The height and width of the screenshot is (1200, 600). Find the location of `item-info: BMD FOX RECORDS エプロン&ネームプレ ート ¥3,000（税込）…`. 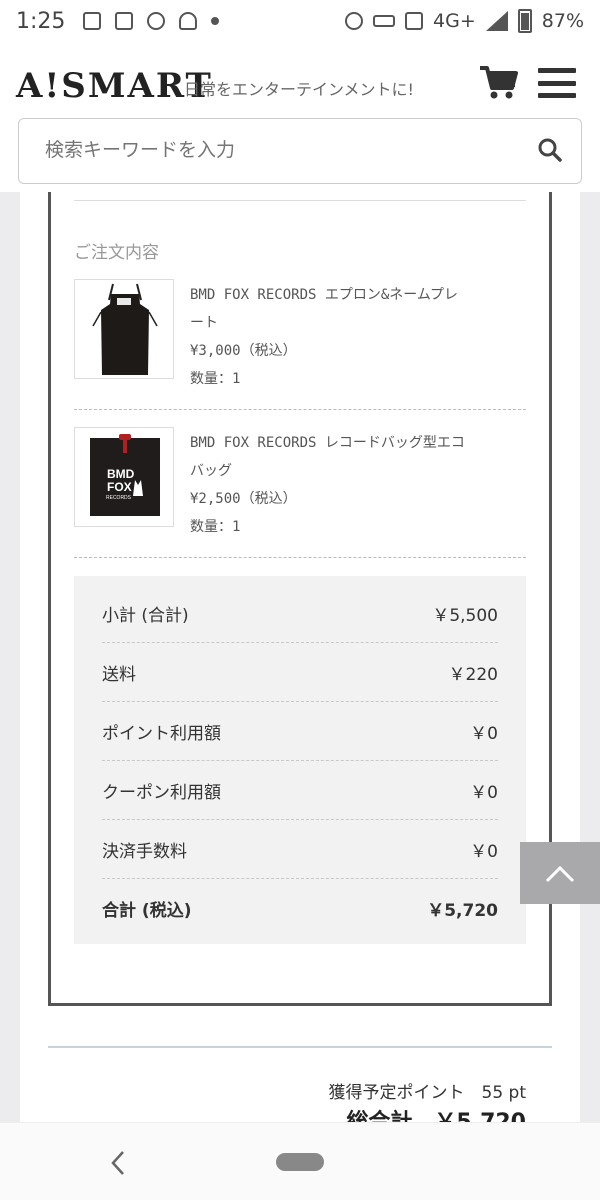

item-info: BMD FOX RECORDS エプロン&ネームプレ ート ¥3,000（税込）… is located at coordinates (355, 337).